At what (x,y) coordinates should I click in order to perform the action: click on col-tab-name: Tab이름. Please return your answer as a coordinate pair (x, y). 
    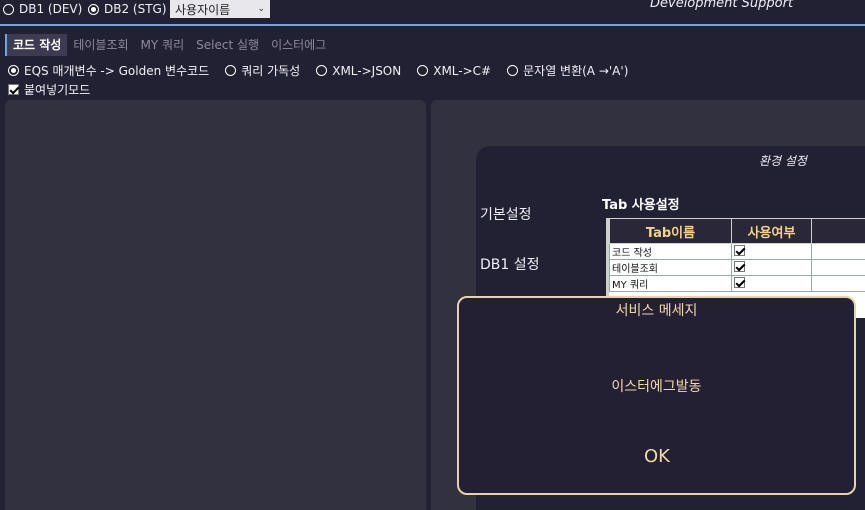
    Looking at the image, I should click on (670, 231).